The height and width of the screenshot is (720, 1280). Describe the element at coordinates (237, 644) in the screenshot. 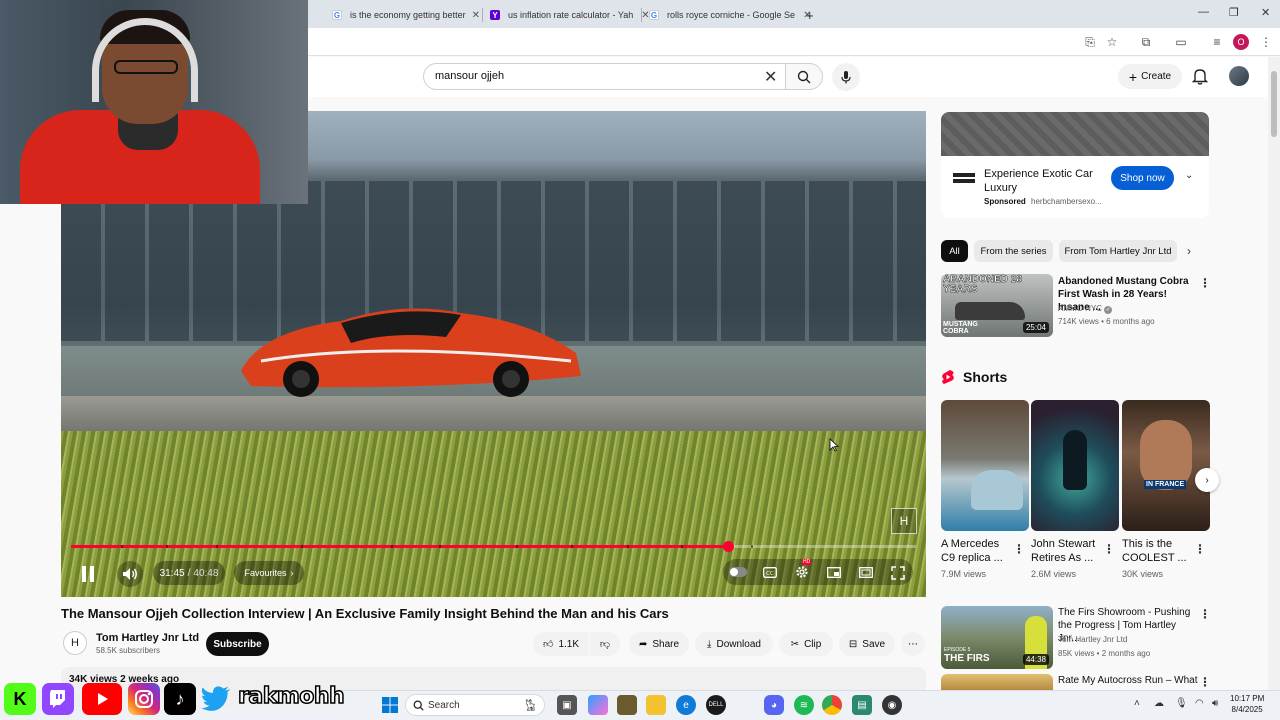

I see `subscribe-button: Subscribe` at that location.